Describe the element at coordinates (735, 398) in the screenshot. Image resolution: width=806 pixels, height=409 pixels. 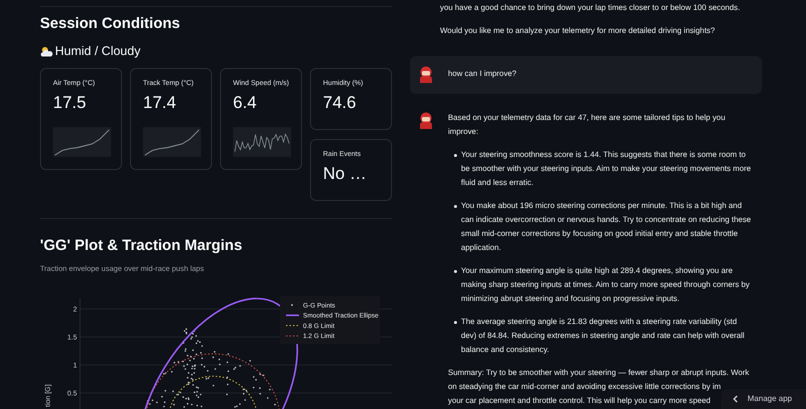
I see `chevron-left-icon` at that location.